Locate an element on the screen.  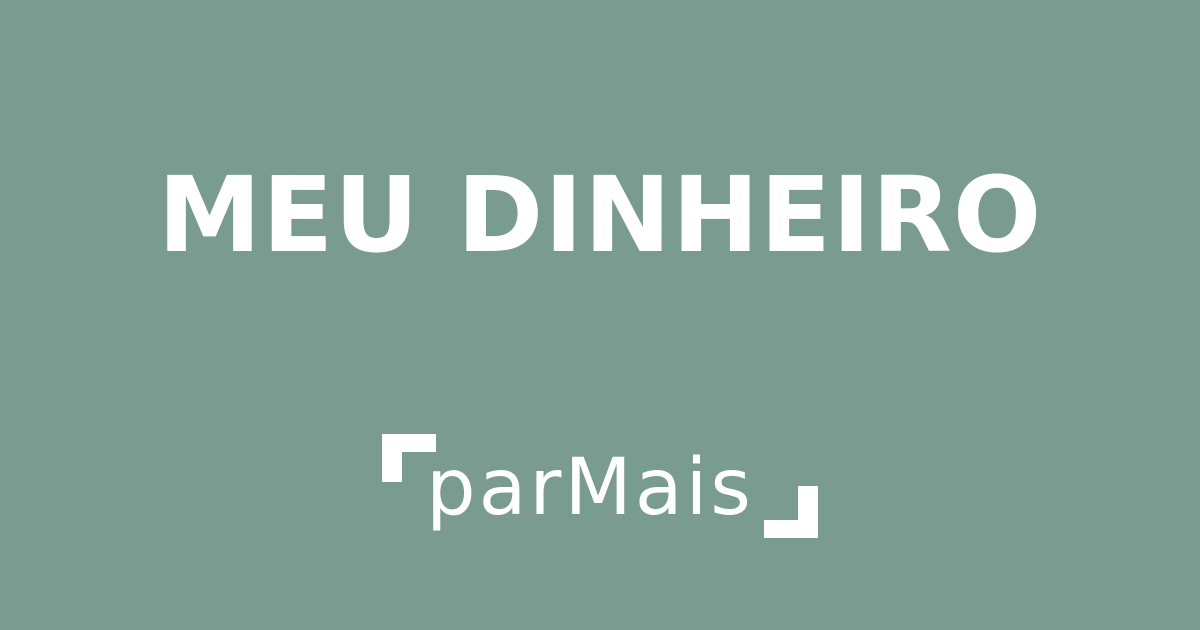
brand-wordmark: parMais is located at coordinates (590, 488).